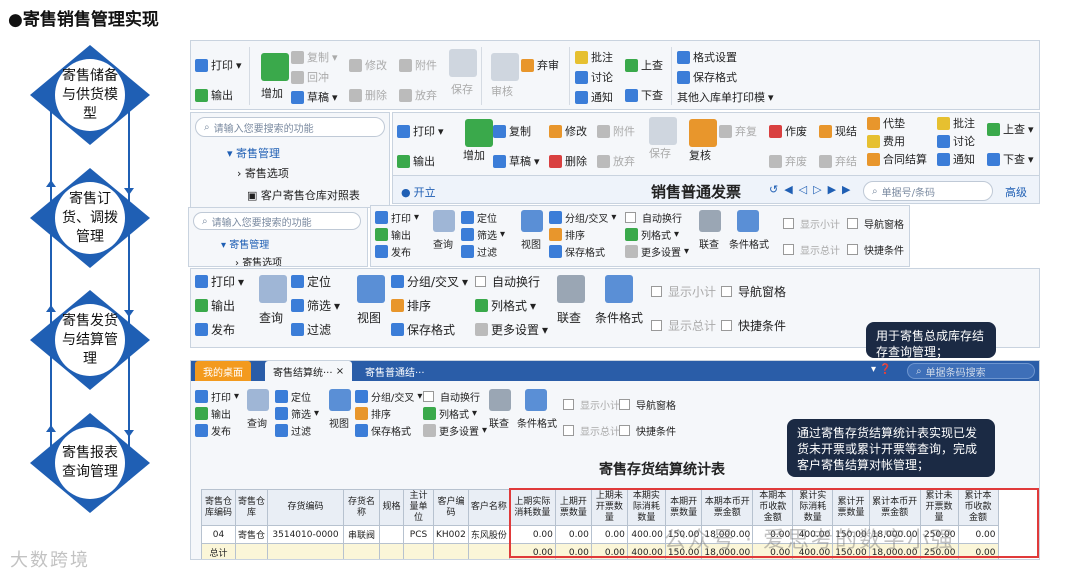 The height and width of the screenshot is (578, 1080). Describe the element at coordinates (516, 161) in the screenshot. I see `draft-button: 草稿 ▾` at that location.